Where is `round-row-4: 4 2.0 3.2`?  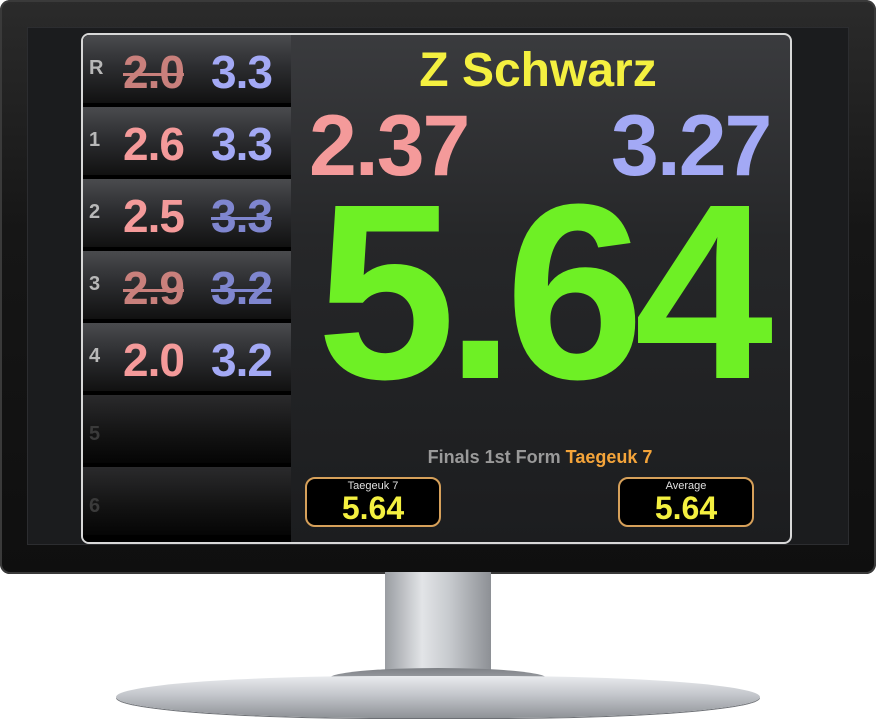
round-row-4: 4 2.0 3.2 is located at coordinates (187, 357).